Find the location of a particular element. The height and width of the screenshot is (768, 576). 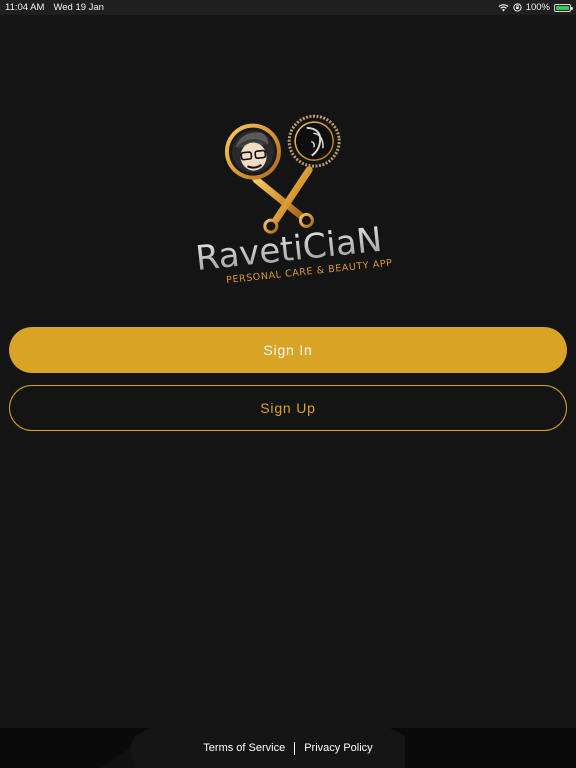

wifi-icon is located at coordinates (503, 7).